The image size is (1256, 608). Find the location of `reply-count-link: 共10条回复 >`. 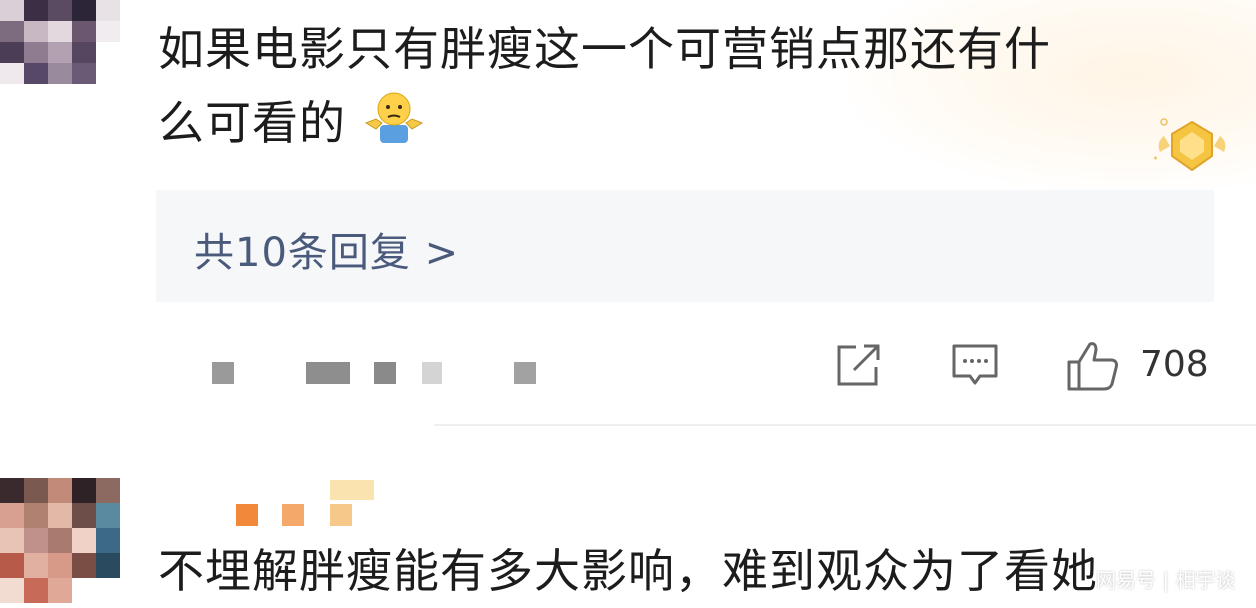

reply-count-link: 共10条回复 > is located at coordinates (326, 249).